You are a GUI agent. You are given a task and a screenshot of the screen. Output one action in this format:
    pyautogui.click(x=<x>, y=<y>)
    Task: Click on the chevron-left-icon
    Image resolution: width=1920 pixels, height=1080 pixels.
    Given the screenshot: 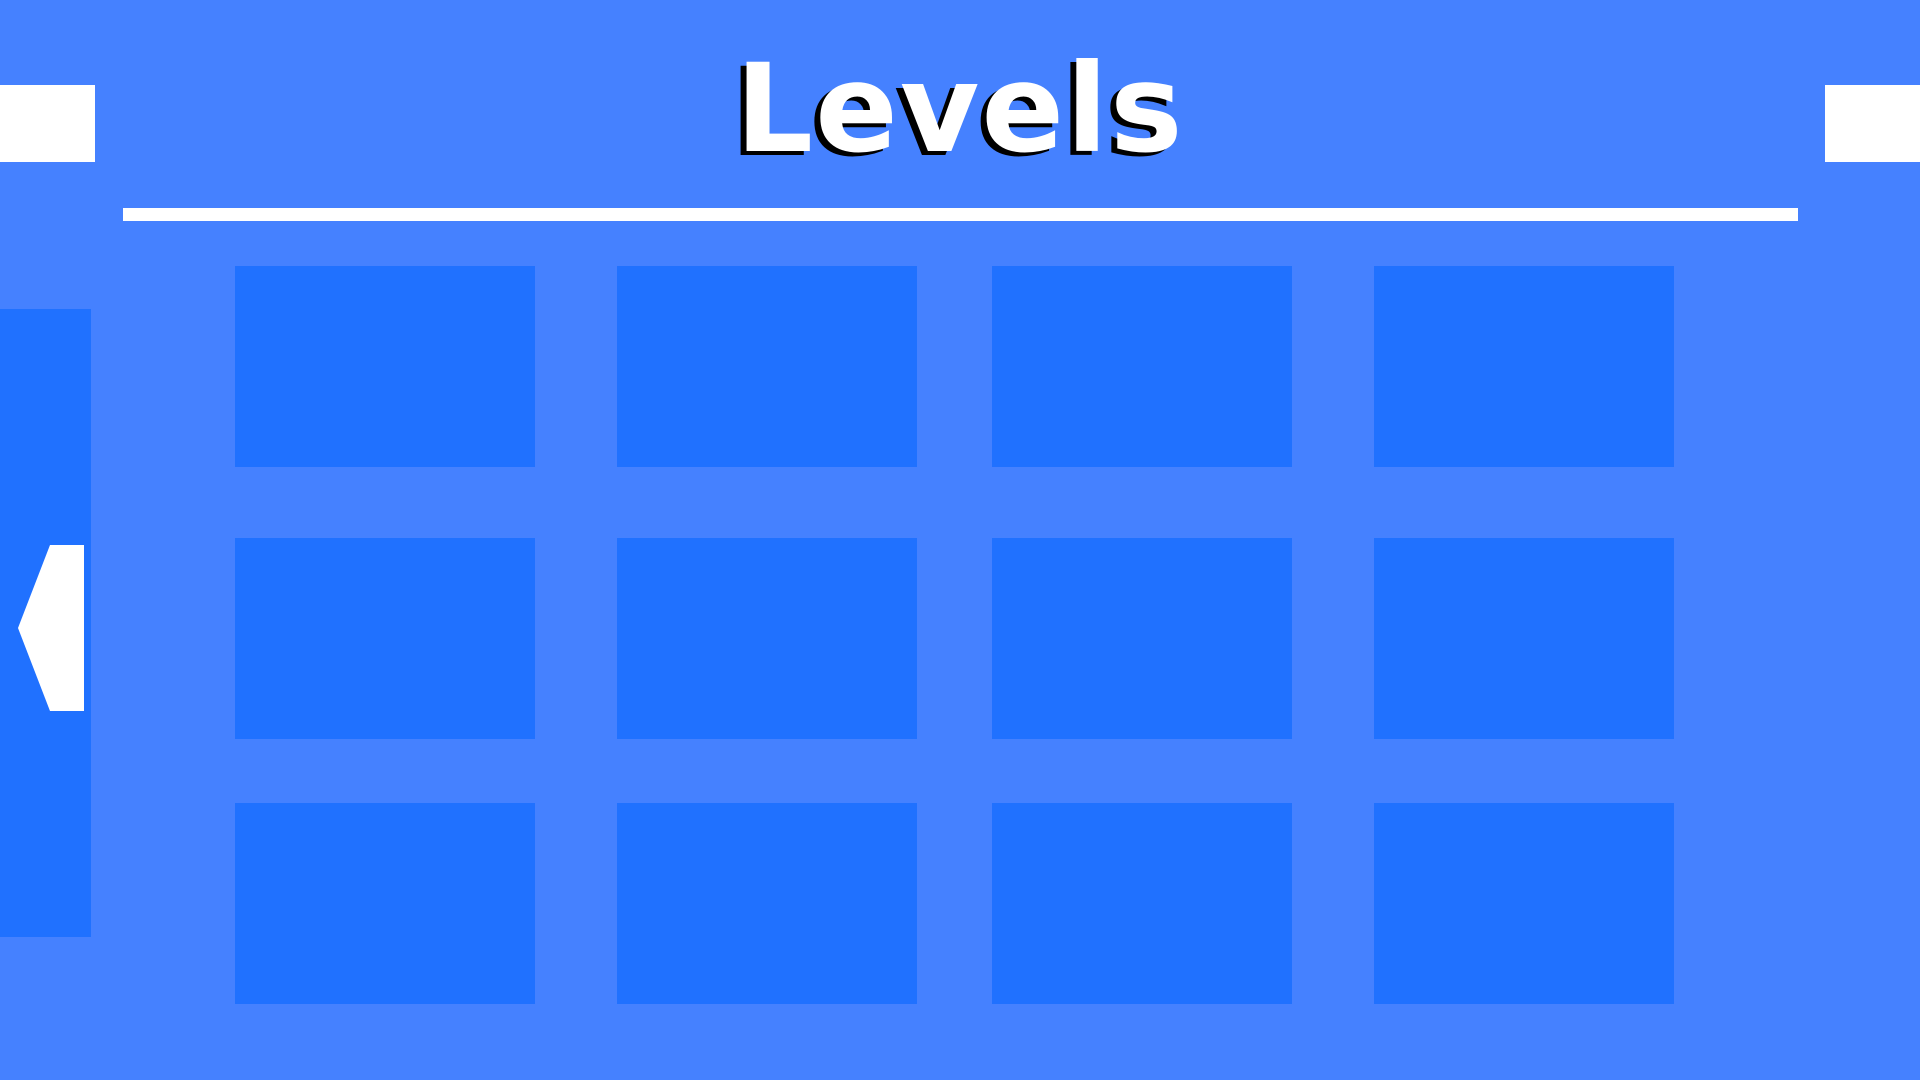 What is the action you would take?
    pyautogui.click(x=51, y=628)
    